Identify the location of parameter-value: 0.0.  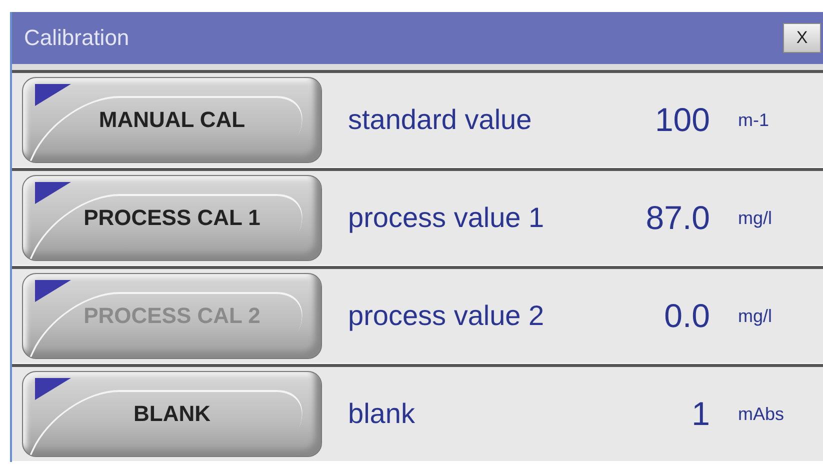
(686, 316).